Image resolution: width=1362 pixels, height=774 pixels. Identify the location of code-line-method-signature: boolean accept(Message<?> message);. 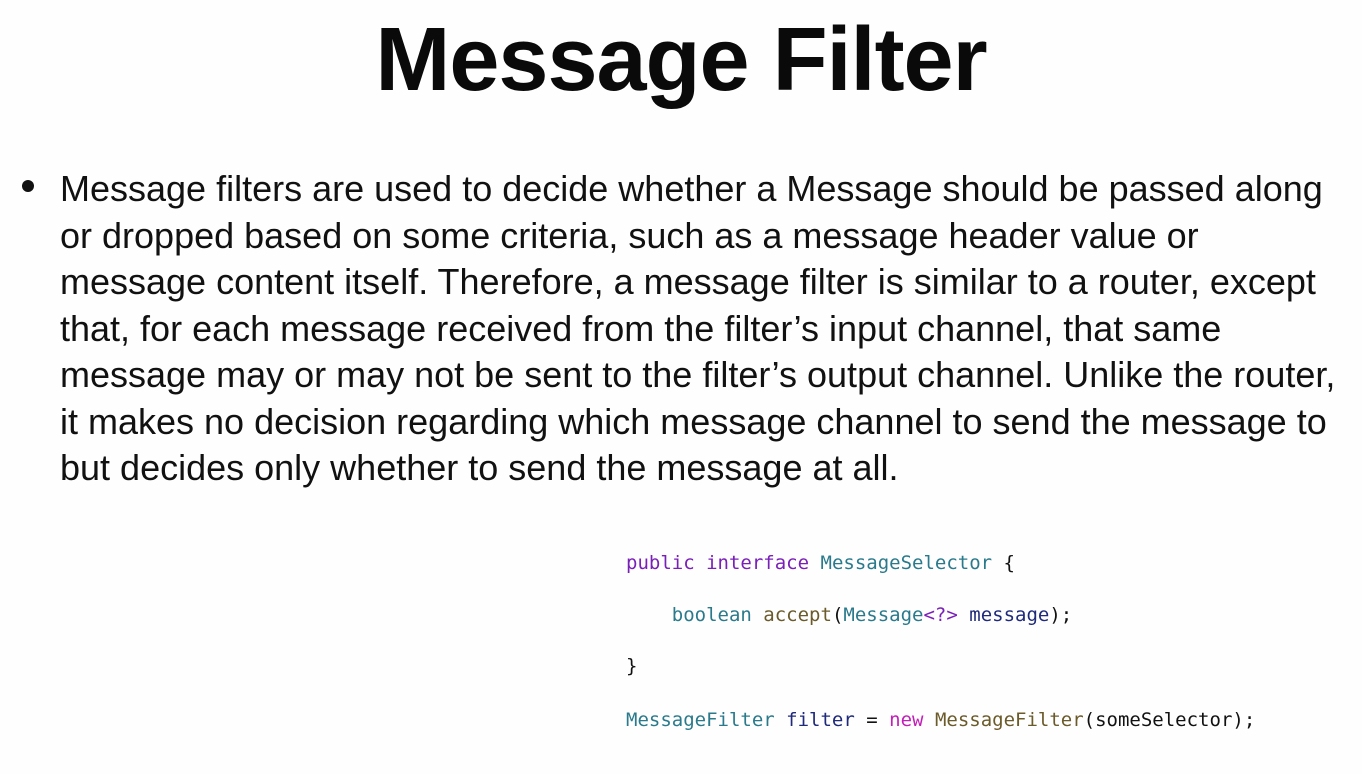
(849, 615).